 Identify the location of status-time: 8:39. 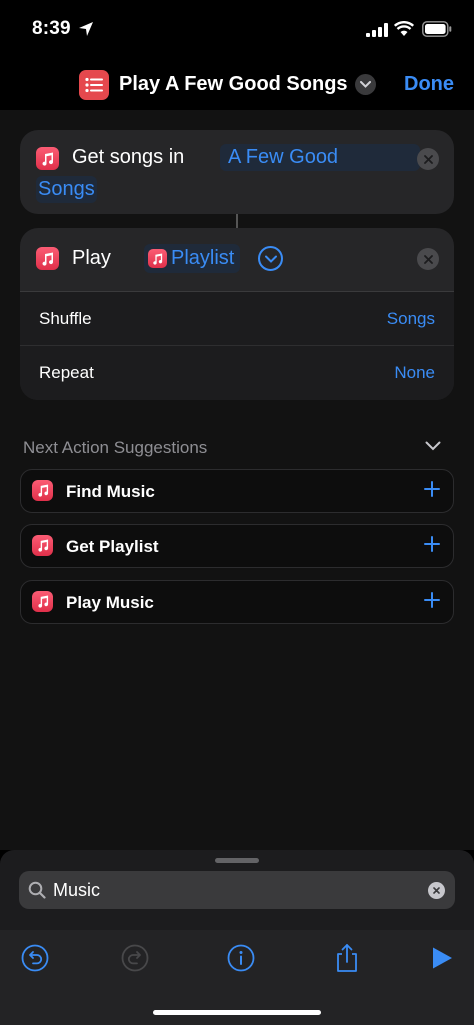
(51, 28).